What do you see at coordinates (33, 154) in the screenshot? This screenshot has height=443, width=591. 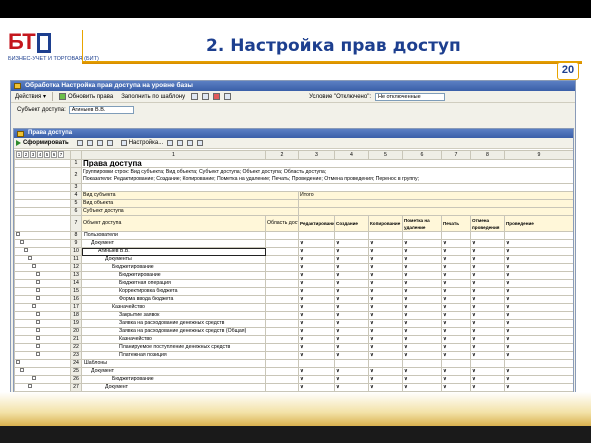 I see `level-button: 3` at bounding box center [33, 154].